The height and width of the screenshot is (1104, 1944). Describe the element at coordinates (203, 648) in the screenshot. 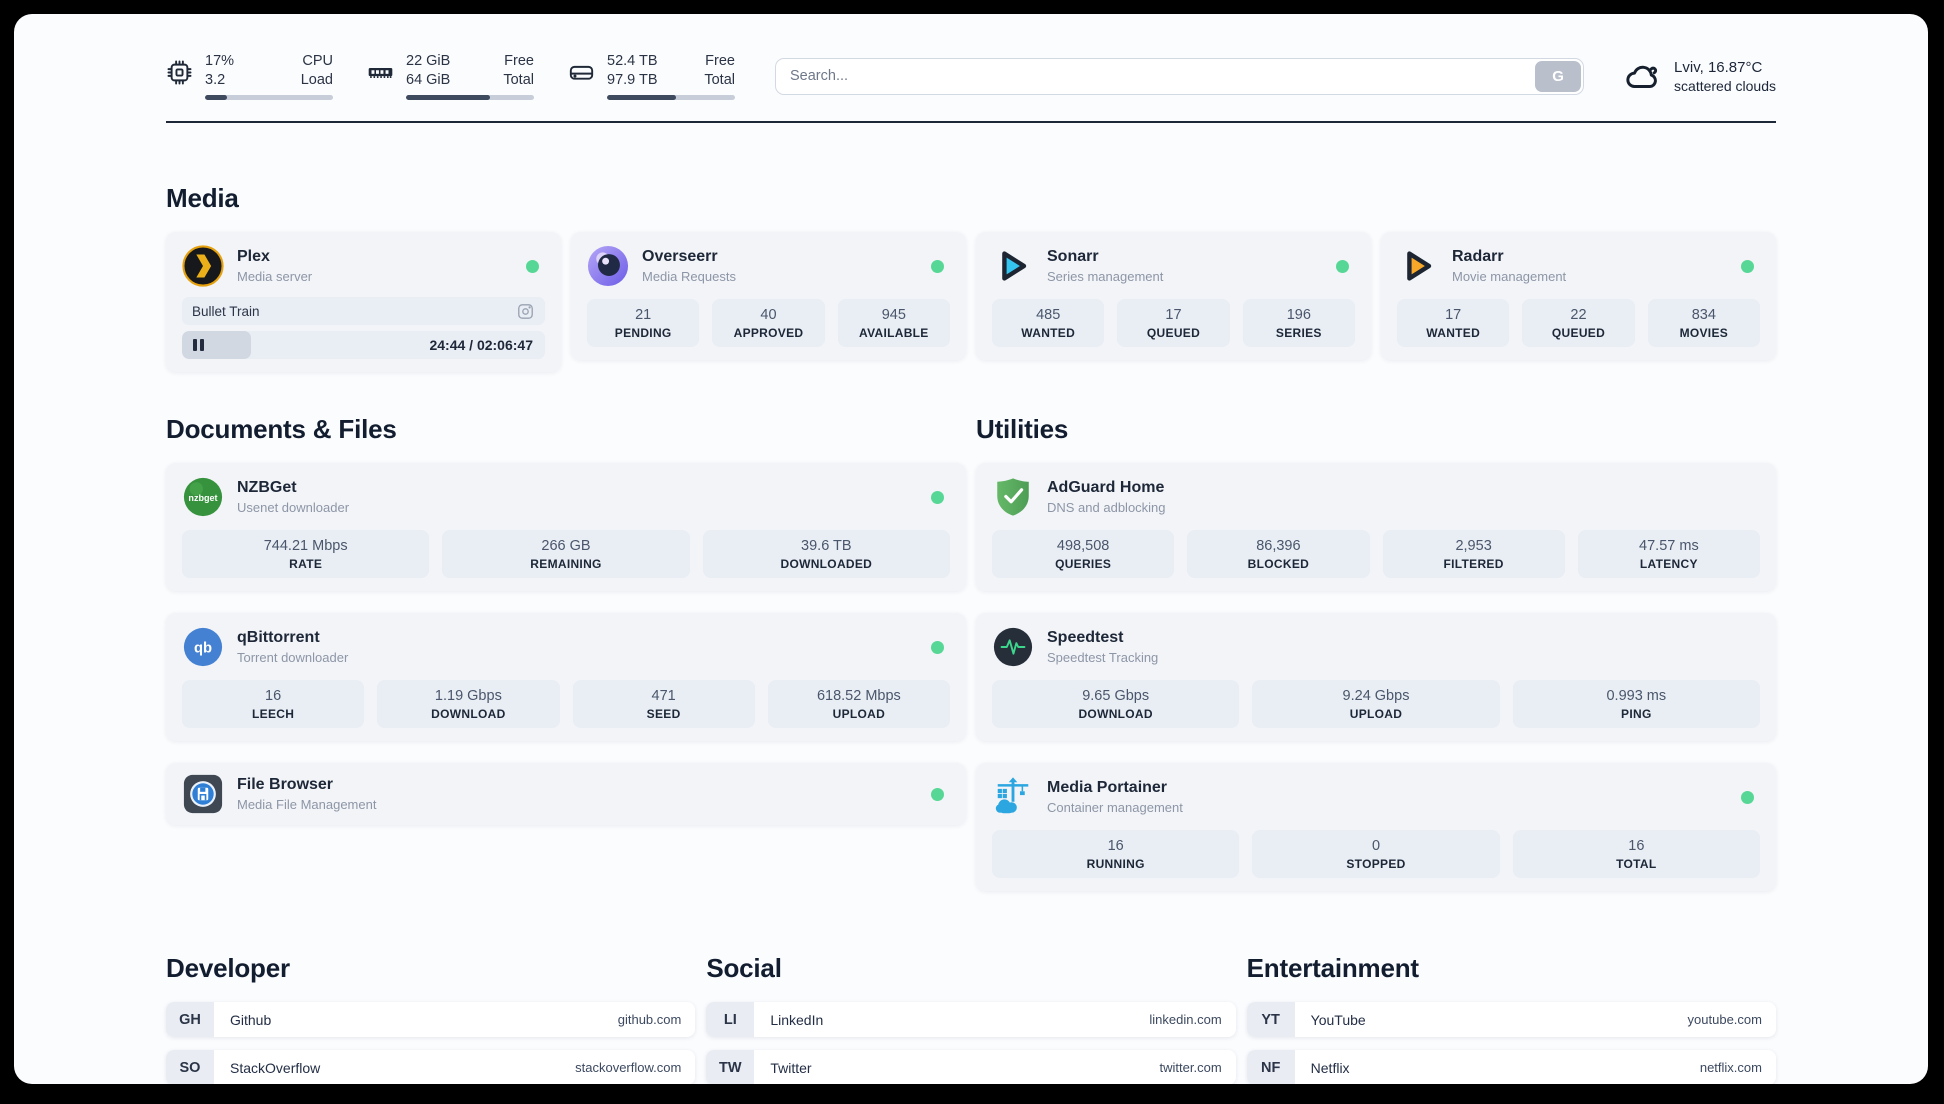

I see `svg-text: qb` at that location.